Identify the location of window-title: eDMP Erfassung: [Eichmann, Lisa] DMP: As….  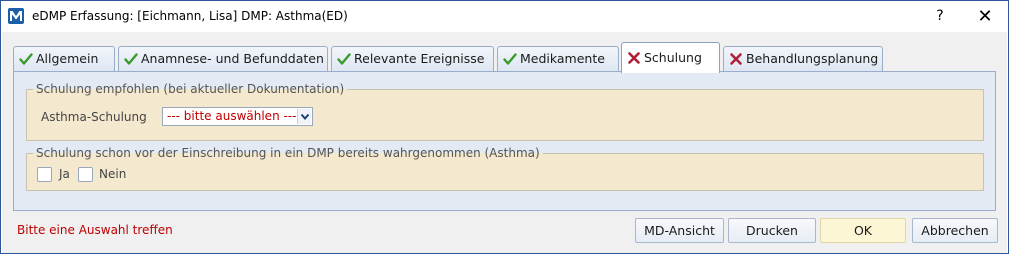
(190, 16).